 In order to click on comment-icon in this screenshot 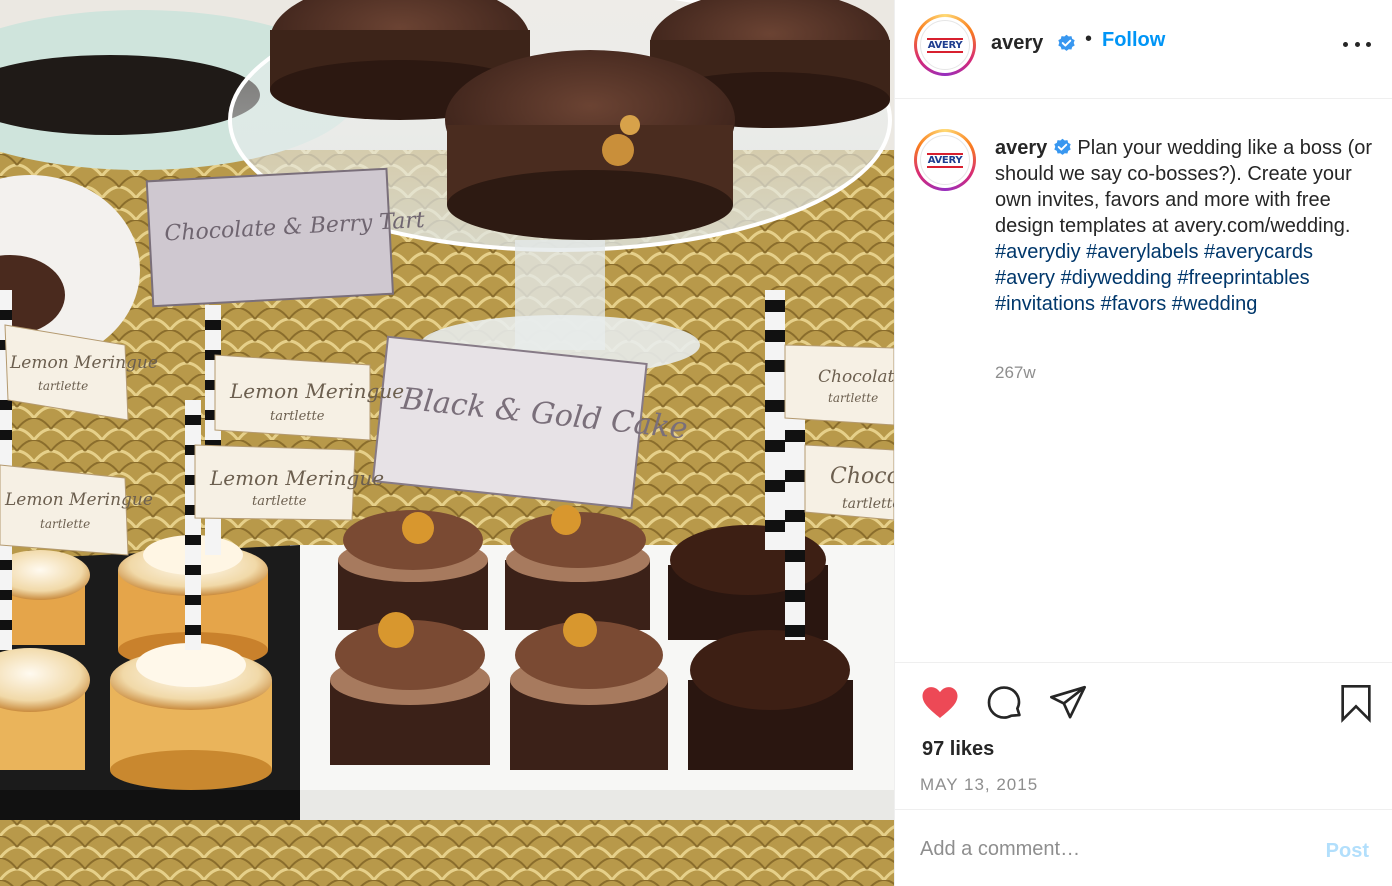, I will do `click(1004, 703)`.